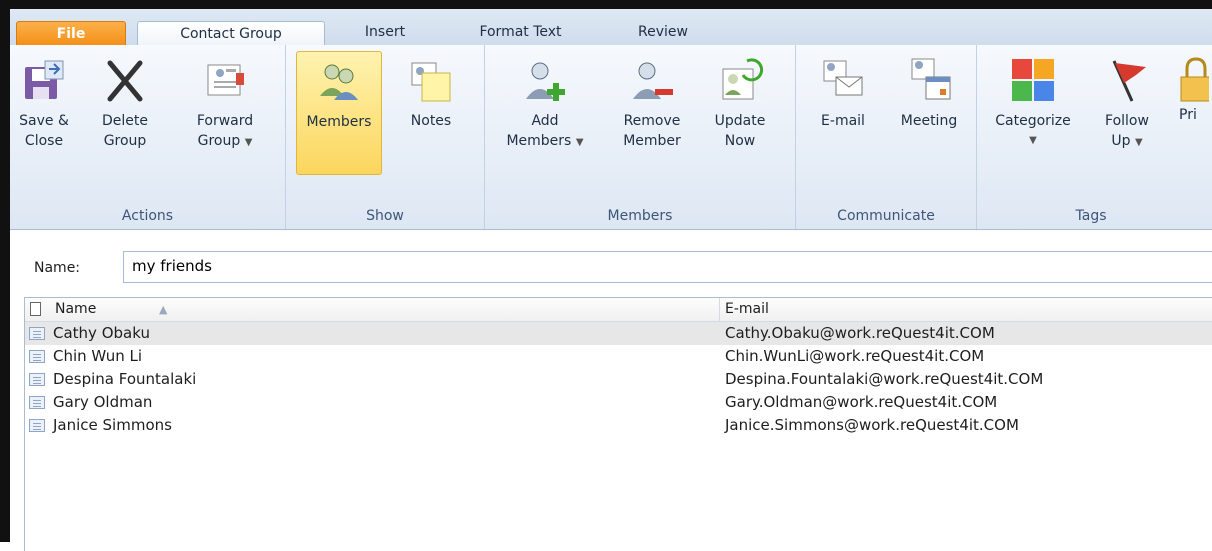 Image resolution: width=1212 pixels, height=551 pixels. Describe the element at coordinates (385, 216) in the screenshot. I see `group-label-show: Show` at that location.